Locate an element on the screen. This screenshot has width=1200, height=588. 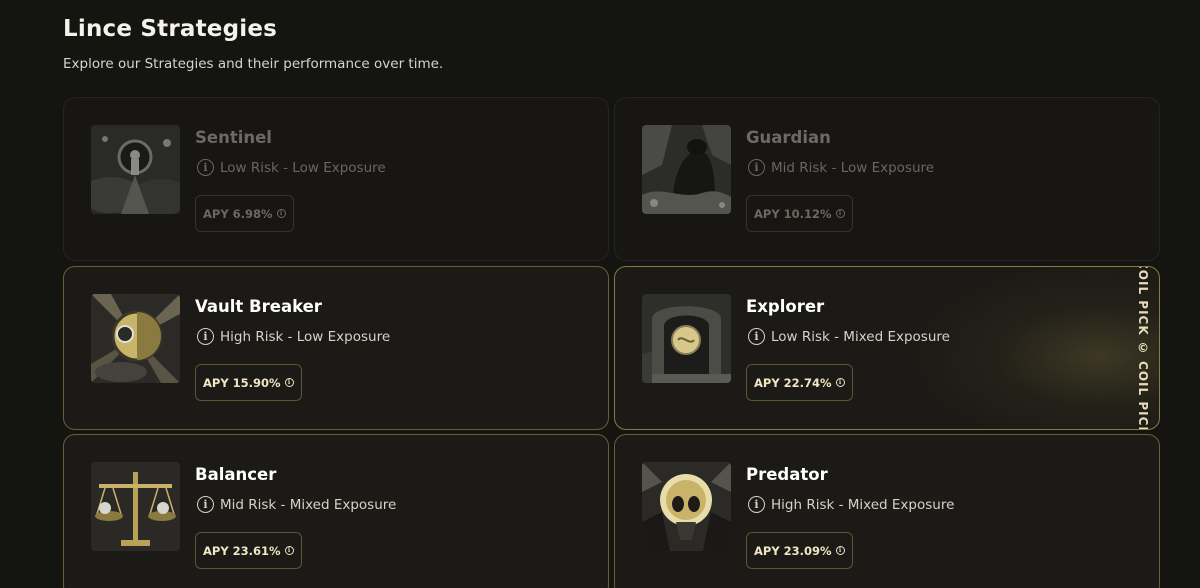
skull-icon is located at coordinates (686, 506).